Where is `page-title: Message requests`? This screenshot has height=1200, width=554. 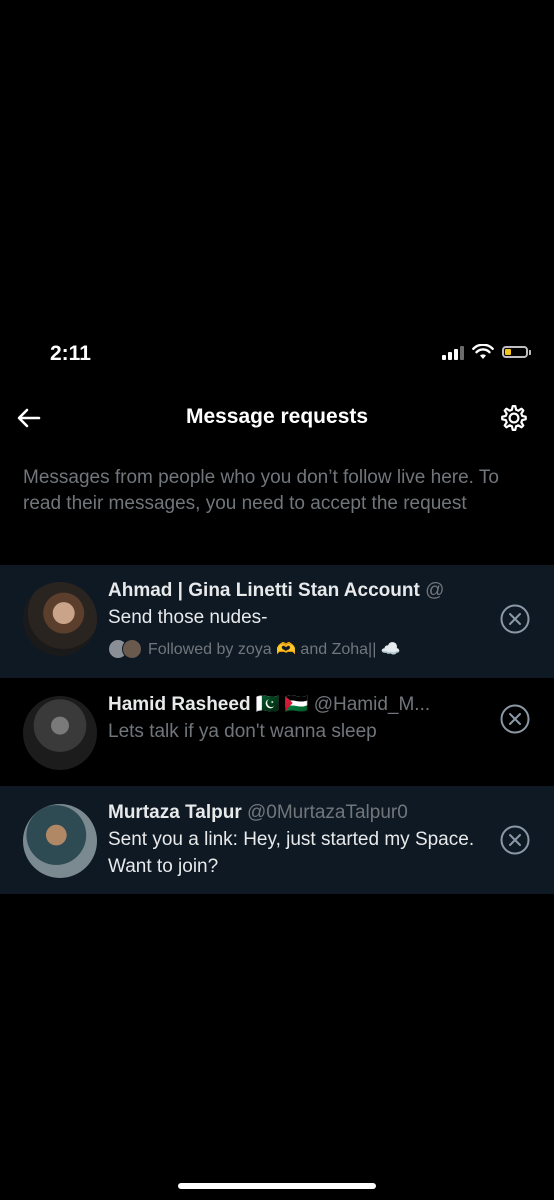 page-title: Message requests is located at coordinates (277, 416).